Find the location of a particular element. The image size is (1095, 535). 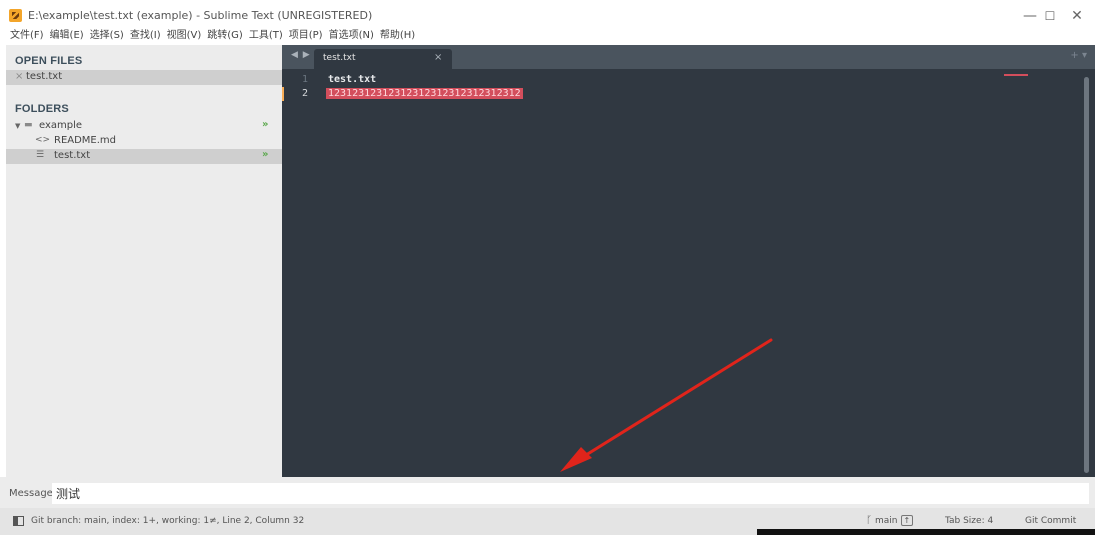

sublime-logo-icon is located at coordinates (15, 15).